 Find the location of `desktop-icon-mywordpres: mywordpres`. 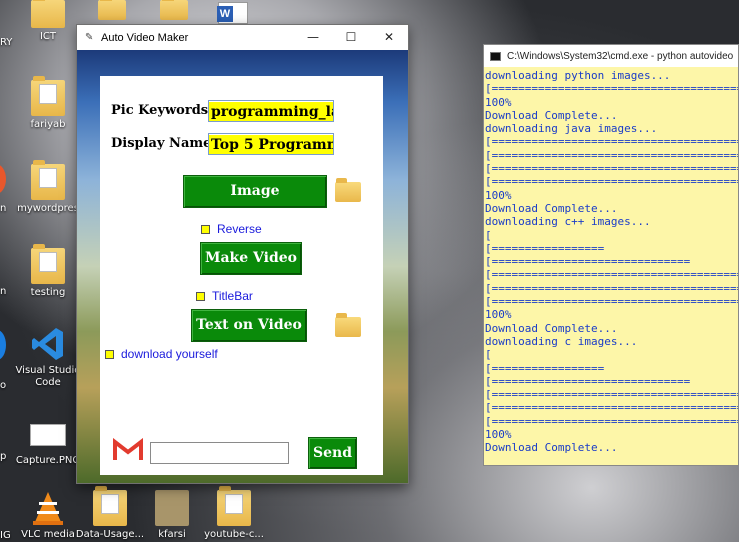

desktop-icon-mywordpres: mywordpres is located at coordinates (48, 187).